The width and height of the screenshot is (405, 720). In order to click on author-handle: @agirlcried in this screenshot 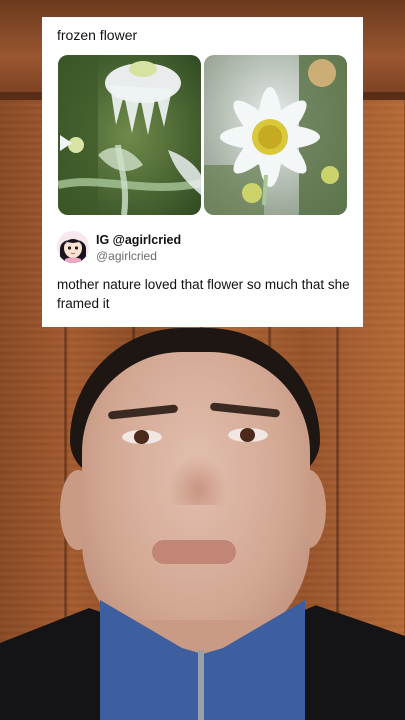, I will do `click(126, 256)`.